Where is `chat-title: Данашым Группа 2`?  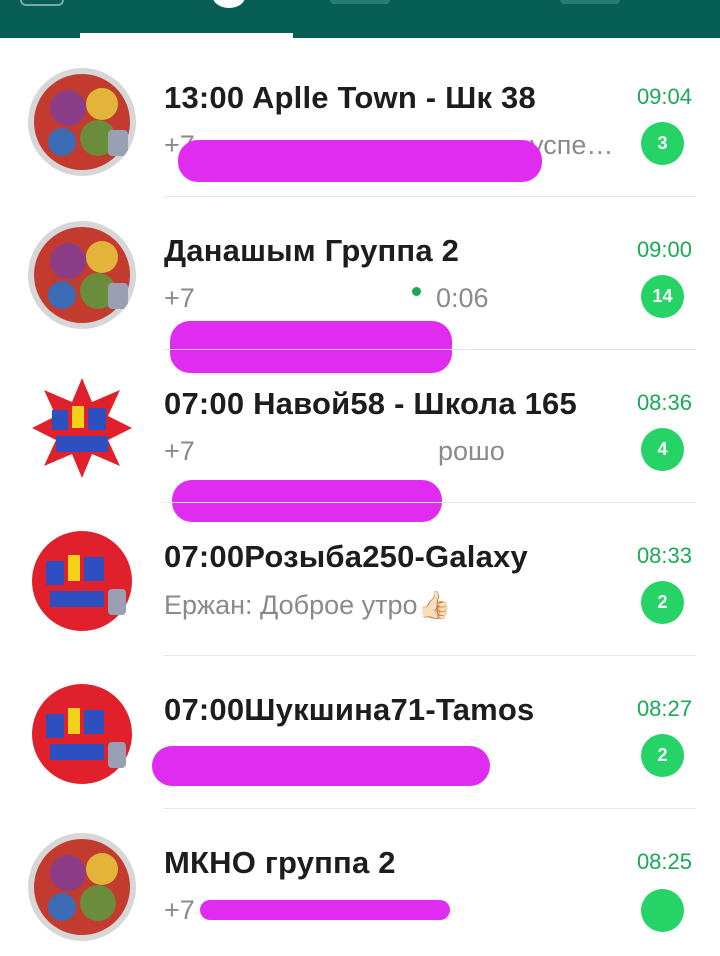
chat-title: Данашым Группа 2 is located at coordinates (312, 250).